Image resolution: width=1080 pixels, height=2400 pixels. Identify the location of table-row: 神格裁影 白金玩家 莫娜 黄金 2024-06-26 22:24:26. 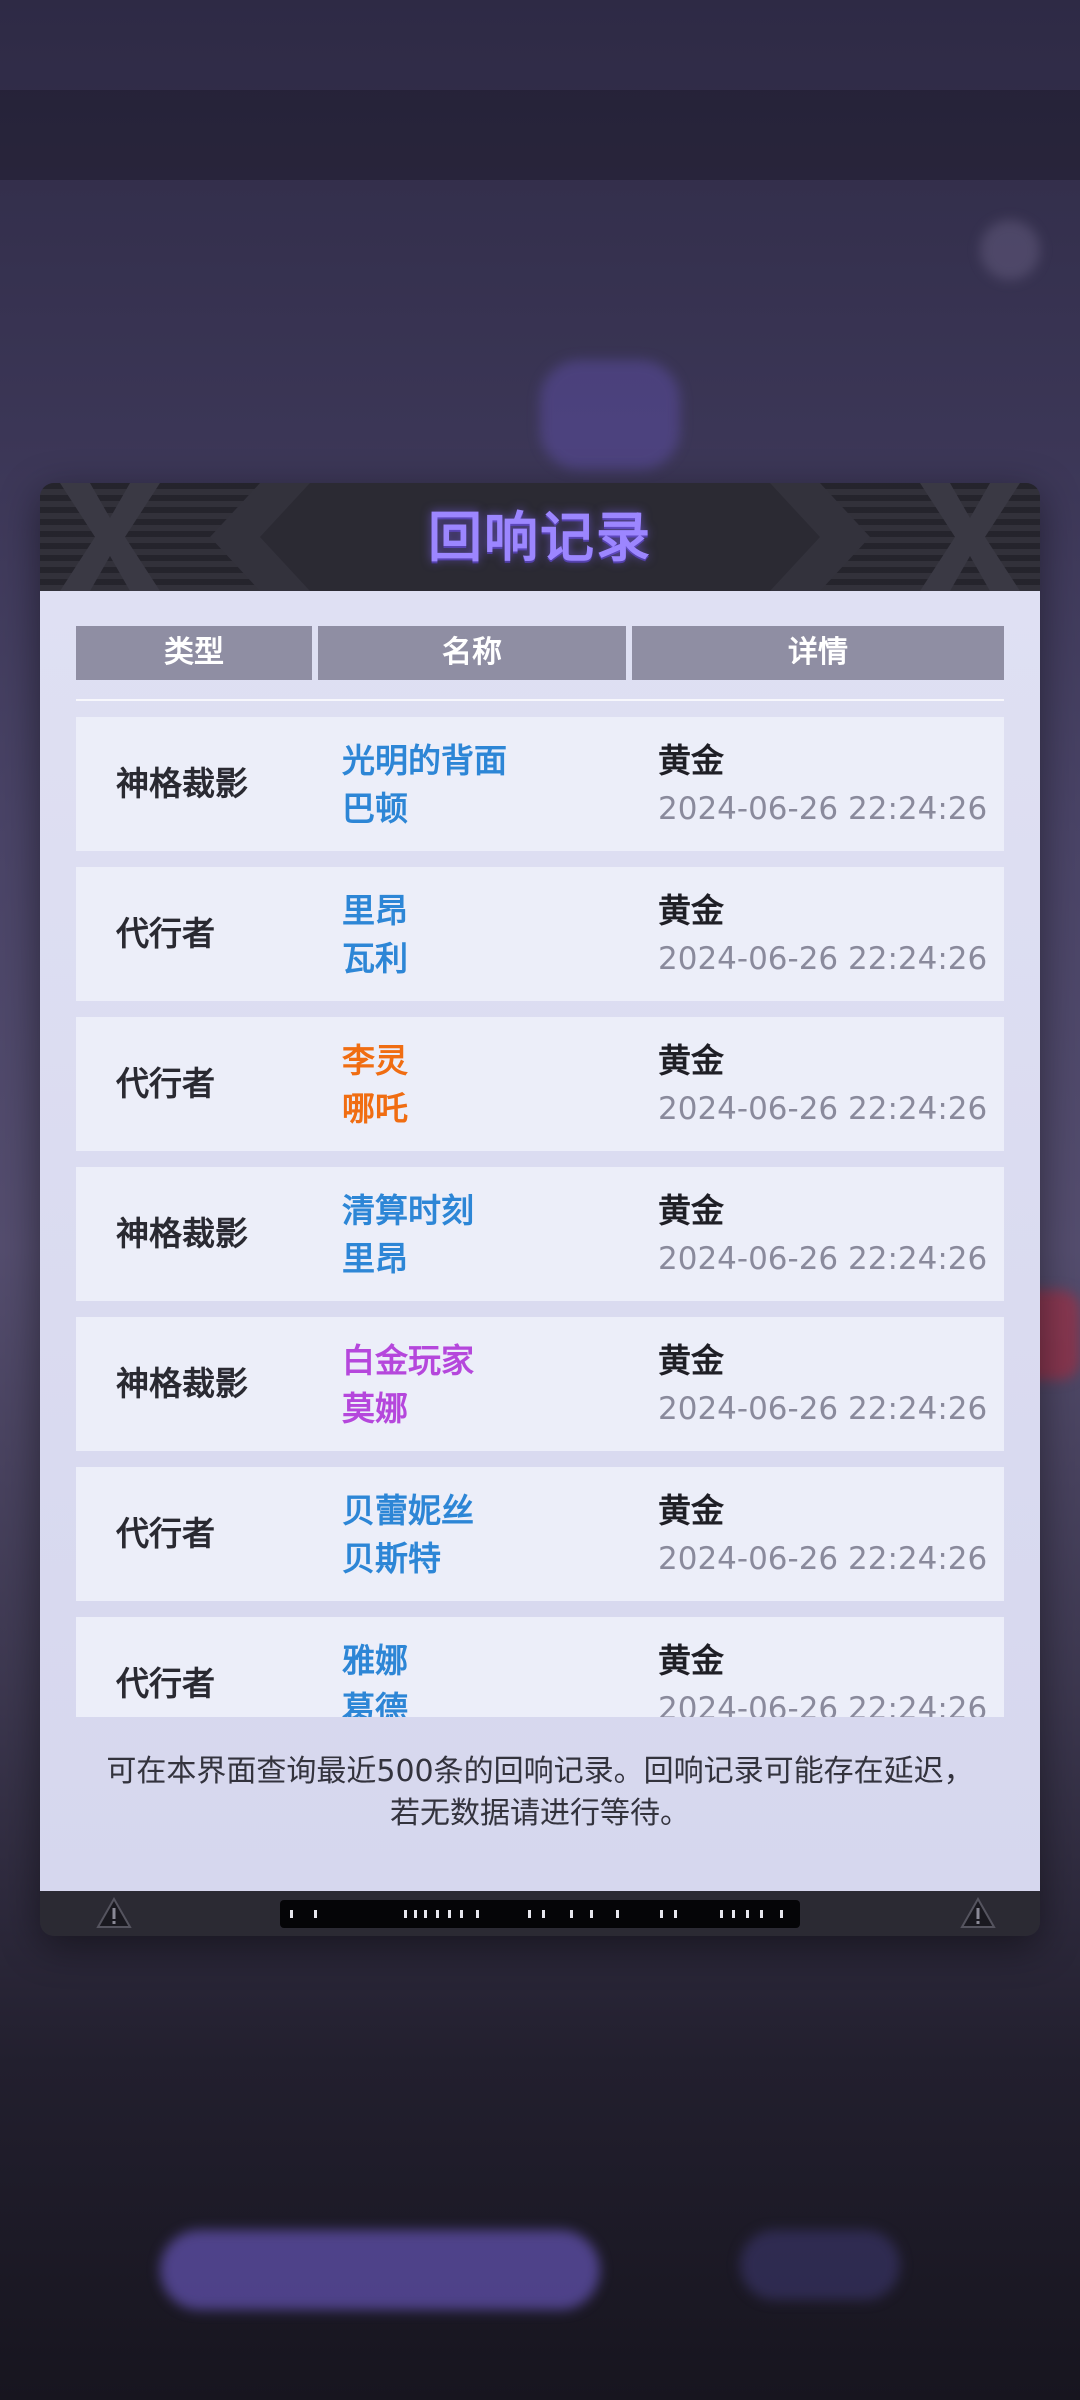
(540, 1384).